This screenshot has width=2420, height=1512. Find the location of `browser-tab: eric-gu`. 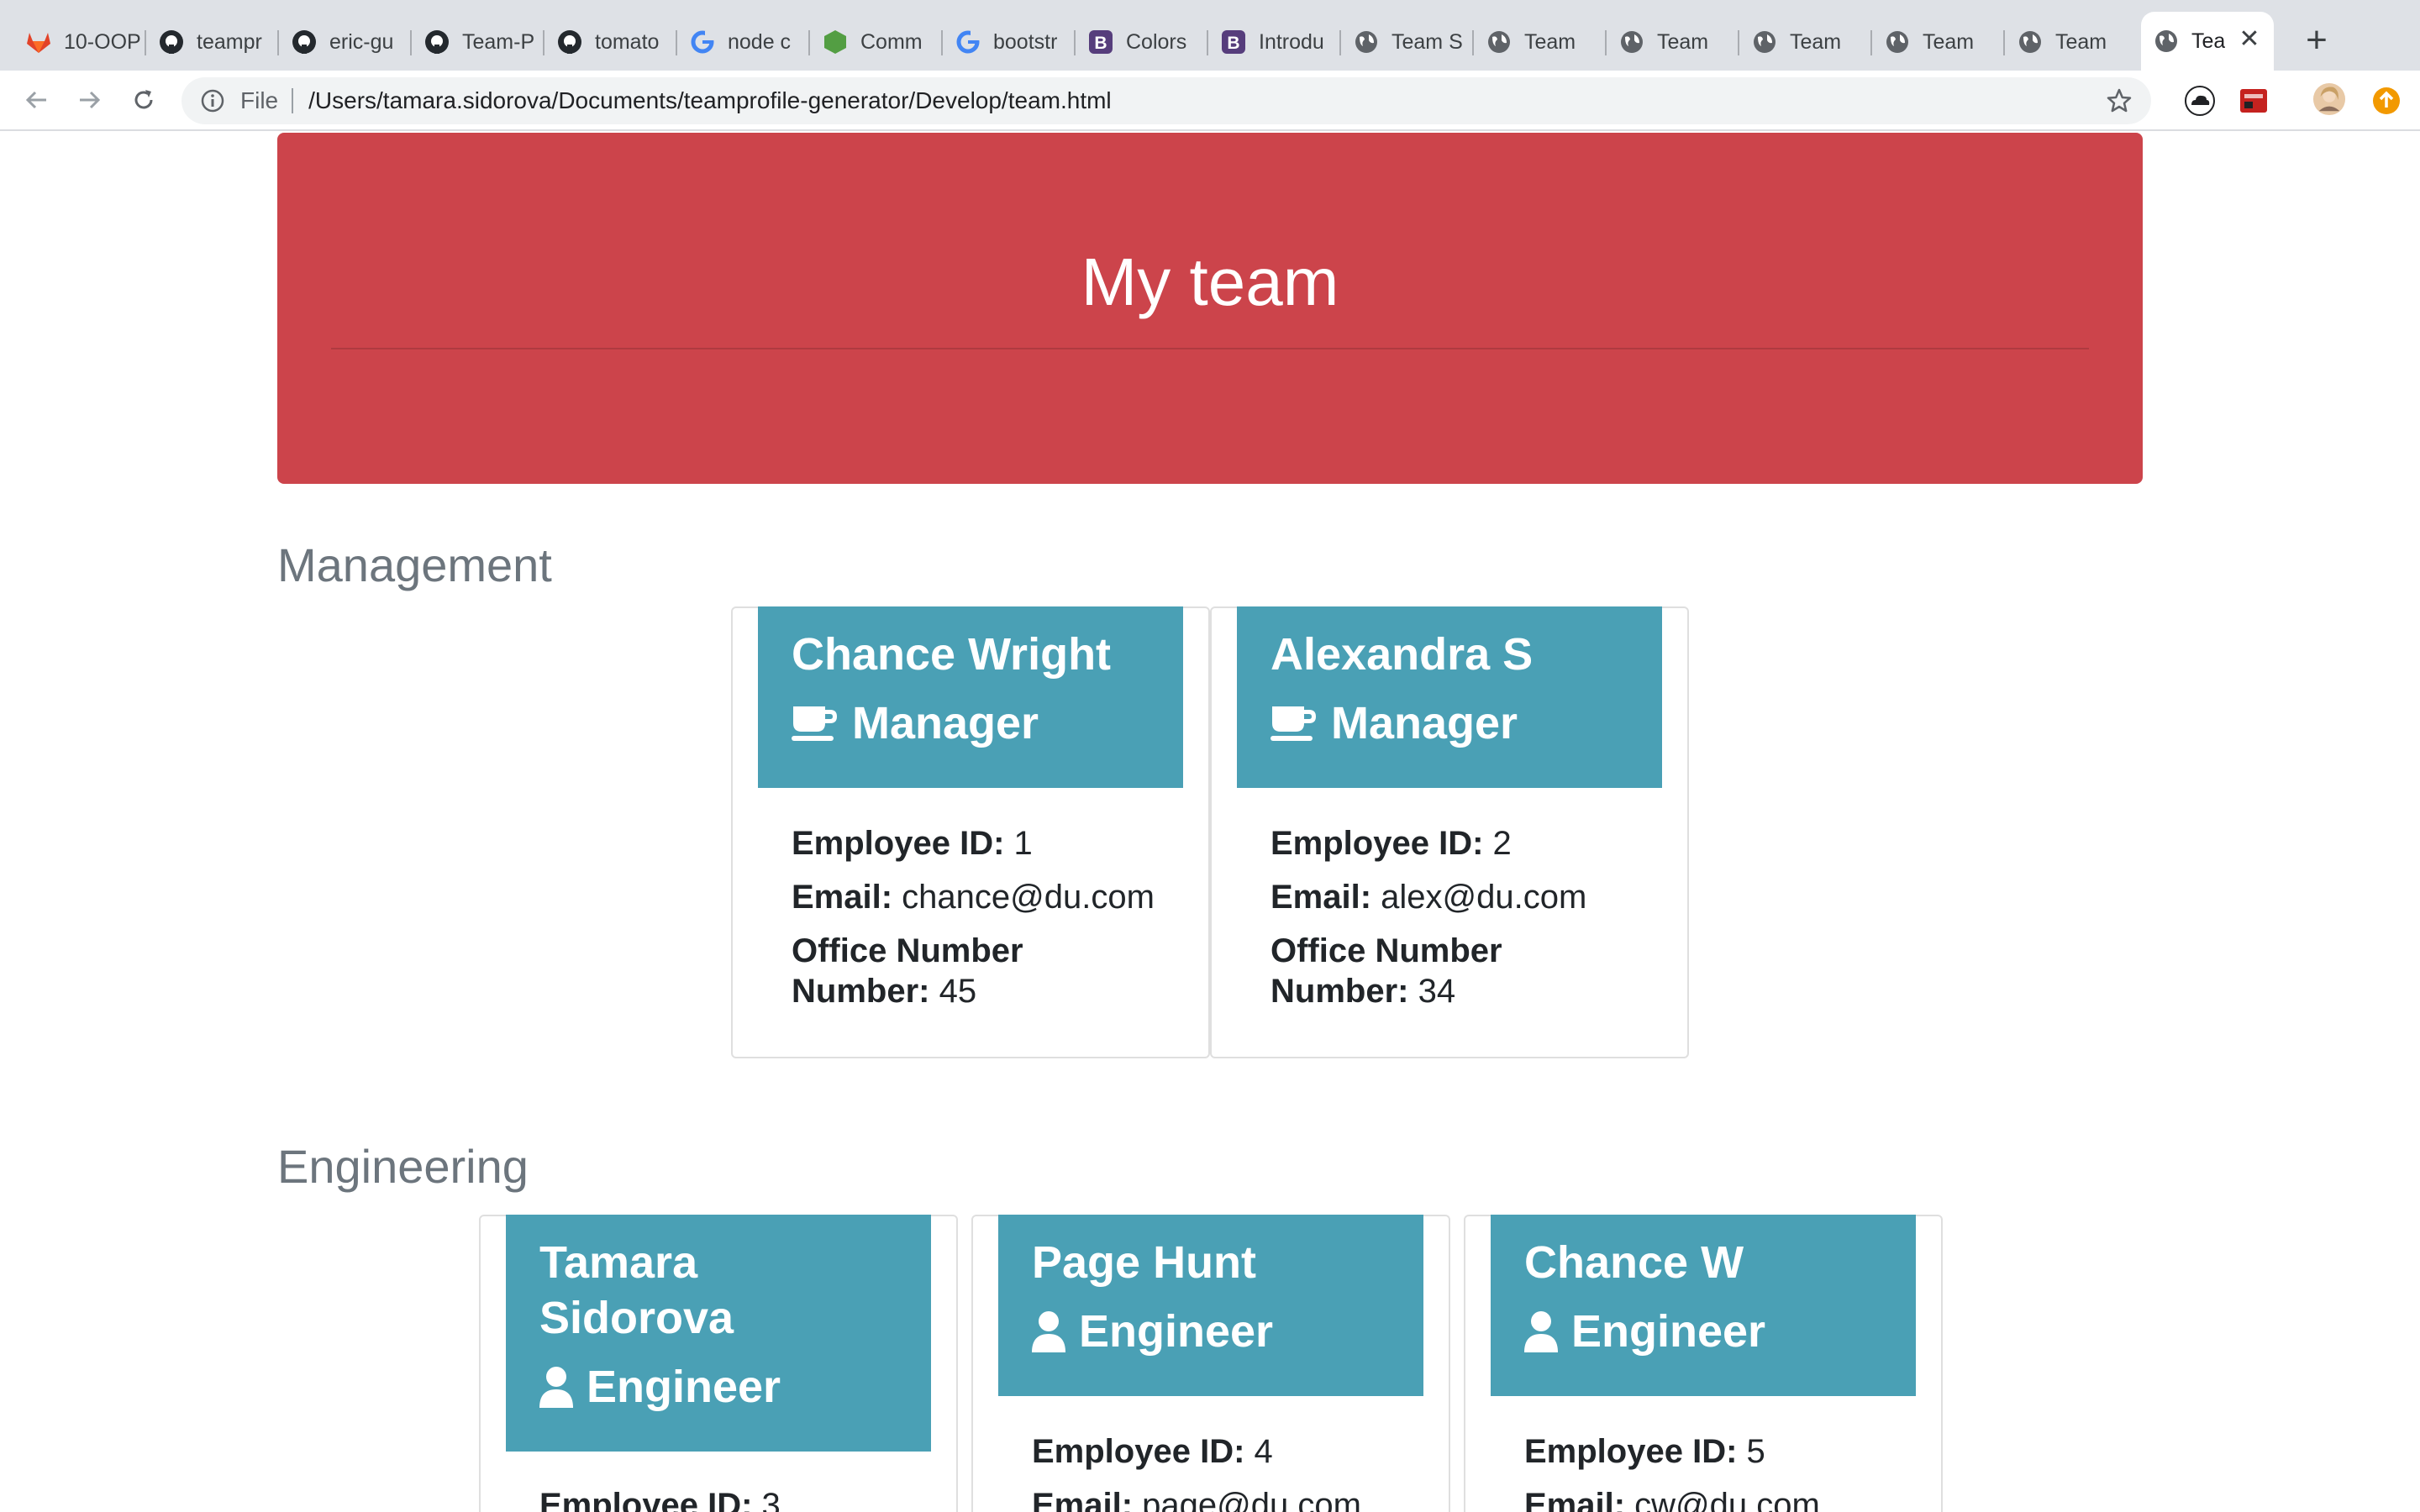

browser-tab: eric-gu is located at coordinates (345, 42).